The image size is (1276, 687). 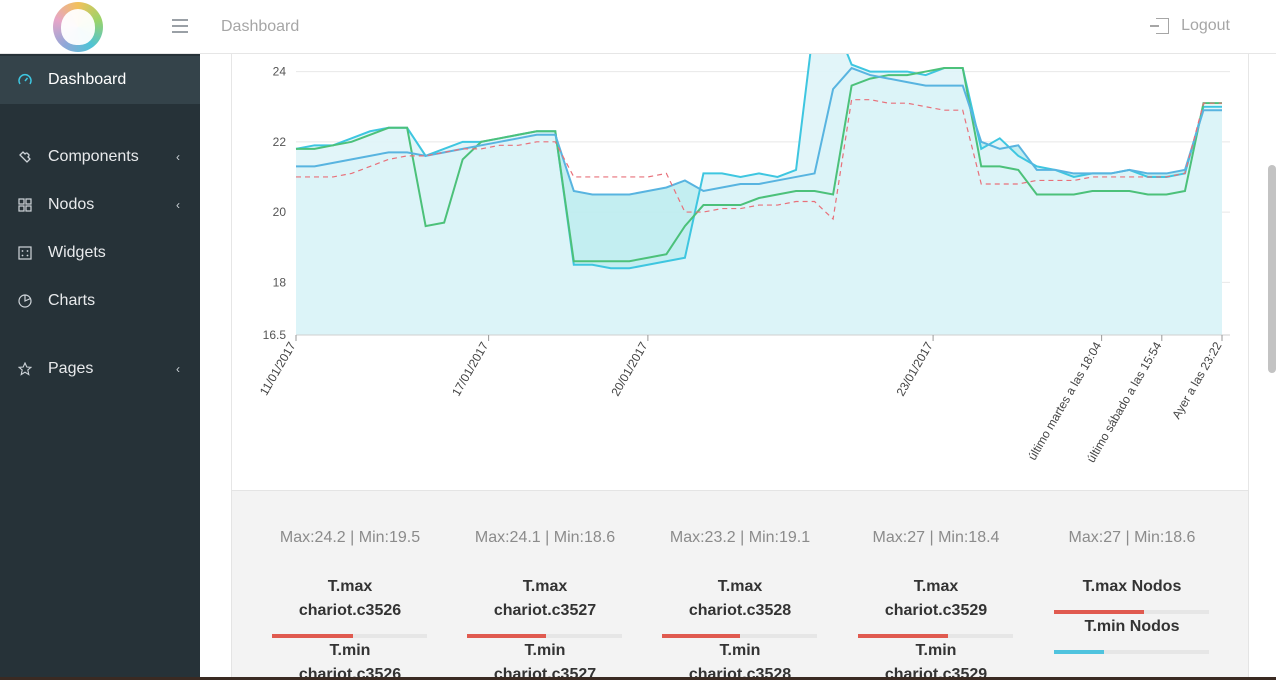 I want to click on sidebar-item-label: Dashboard, so click(x=87, y=79).